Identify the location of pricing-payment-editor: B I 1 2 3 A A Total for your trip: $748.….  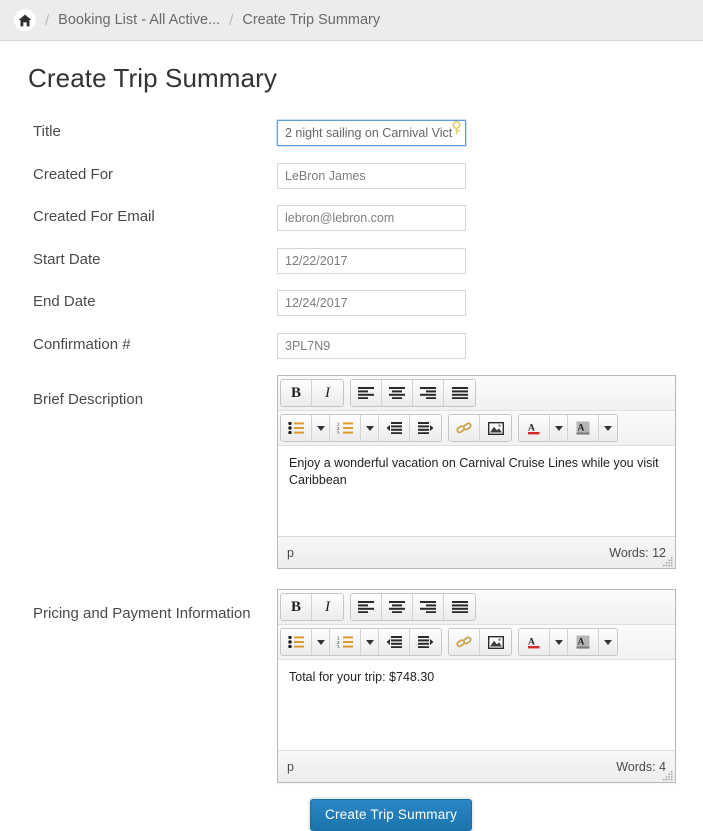
(476, 686).